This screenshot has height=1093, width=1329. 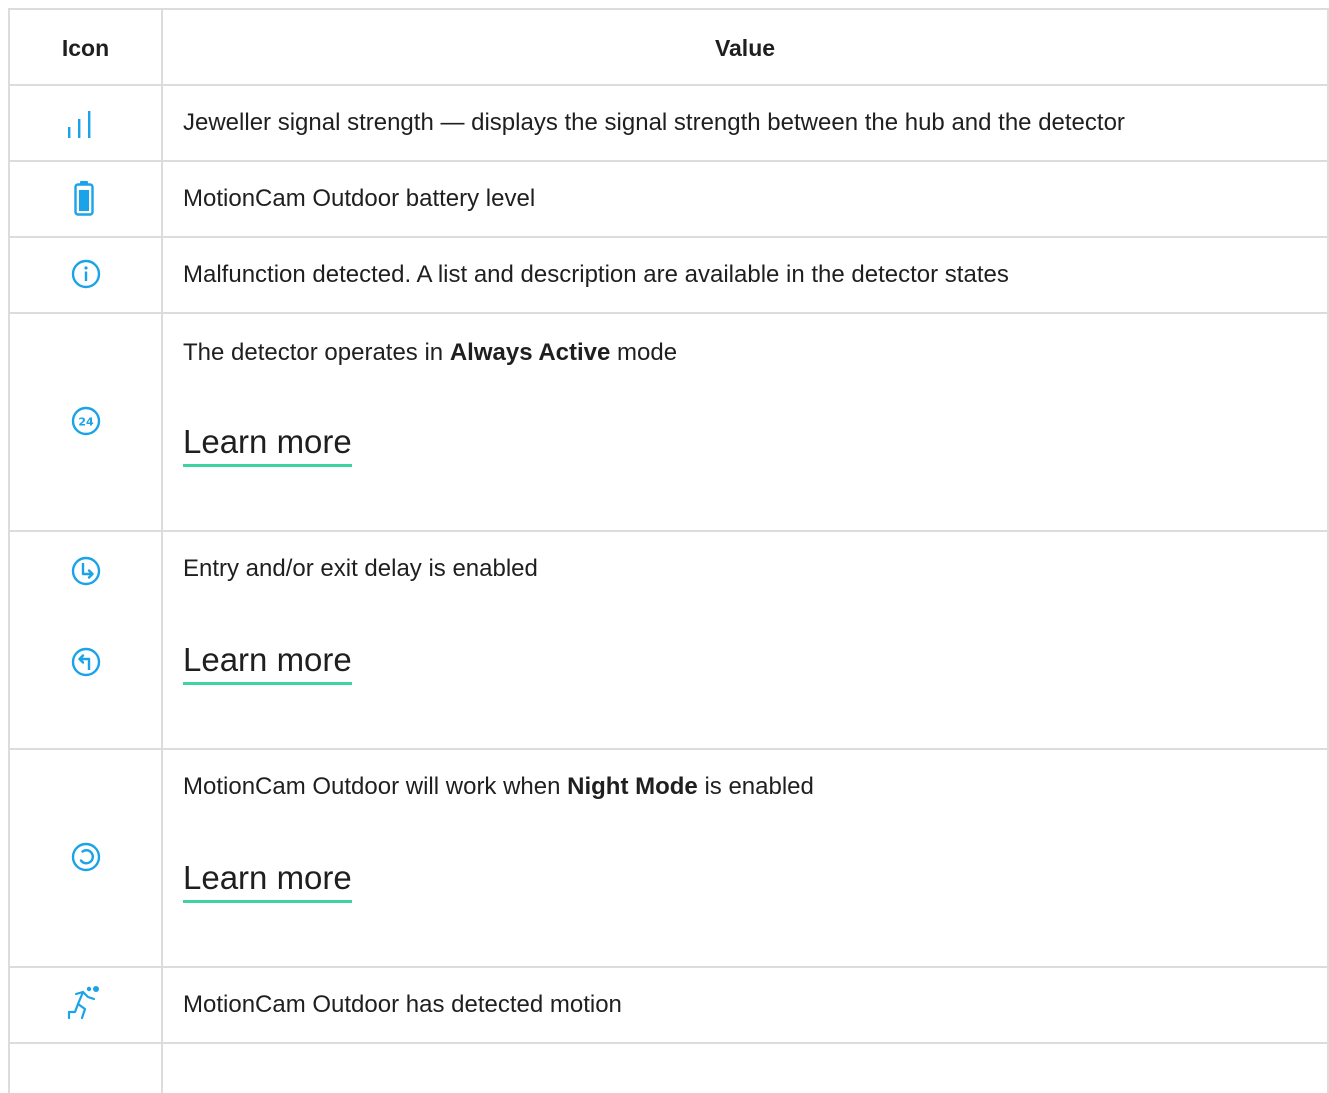 I want to click on info-icon, so click(x=86, y=274).